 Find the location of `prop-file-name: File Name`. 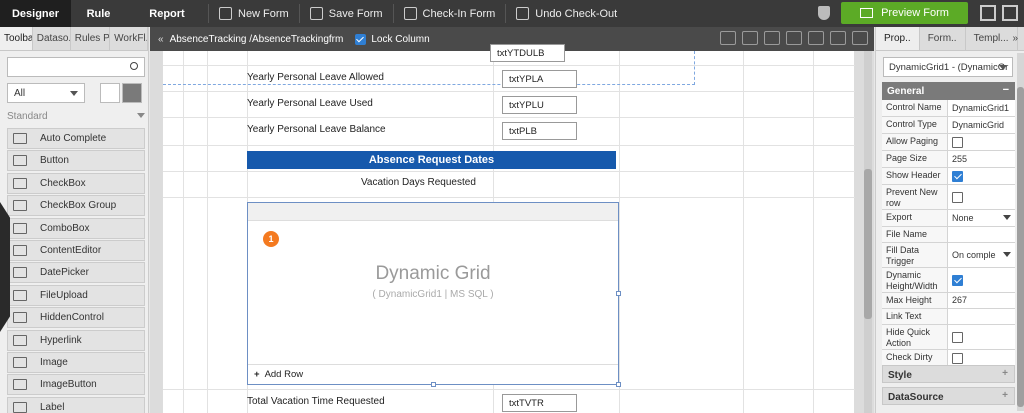

prop-file-name: File Name is located at coordinates (948, 235).